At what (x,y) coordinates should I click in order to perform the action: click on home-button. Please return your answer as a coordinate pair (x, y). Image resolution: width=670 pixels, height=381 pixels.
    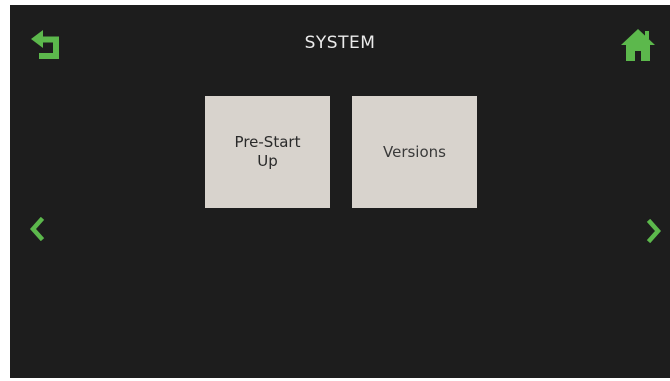
    Looking at the image, I should click on (638, 45).